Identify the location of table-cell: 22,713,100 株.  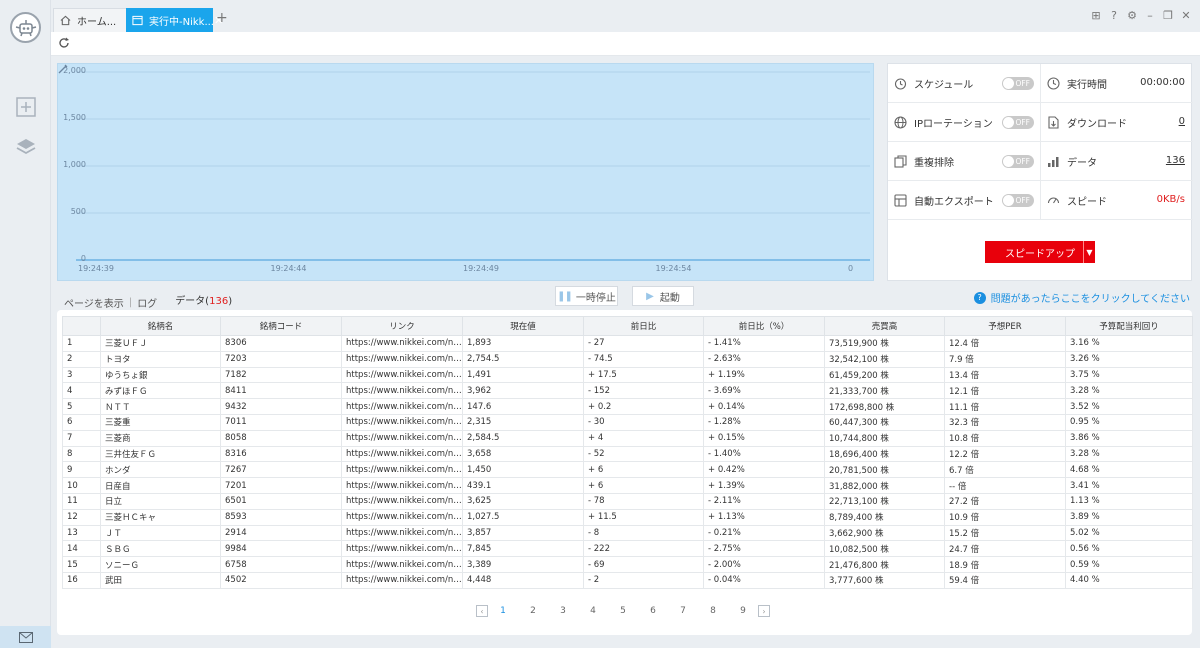
(884, 501).